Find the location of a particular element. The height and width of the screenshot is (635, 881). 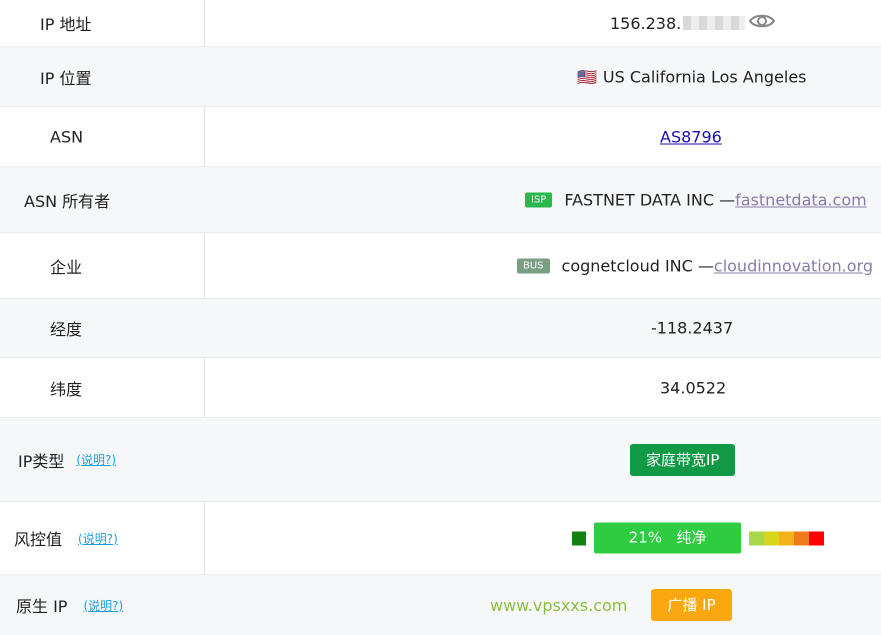

latitude-value: 34.0522 is located at coordinates (693, 387).